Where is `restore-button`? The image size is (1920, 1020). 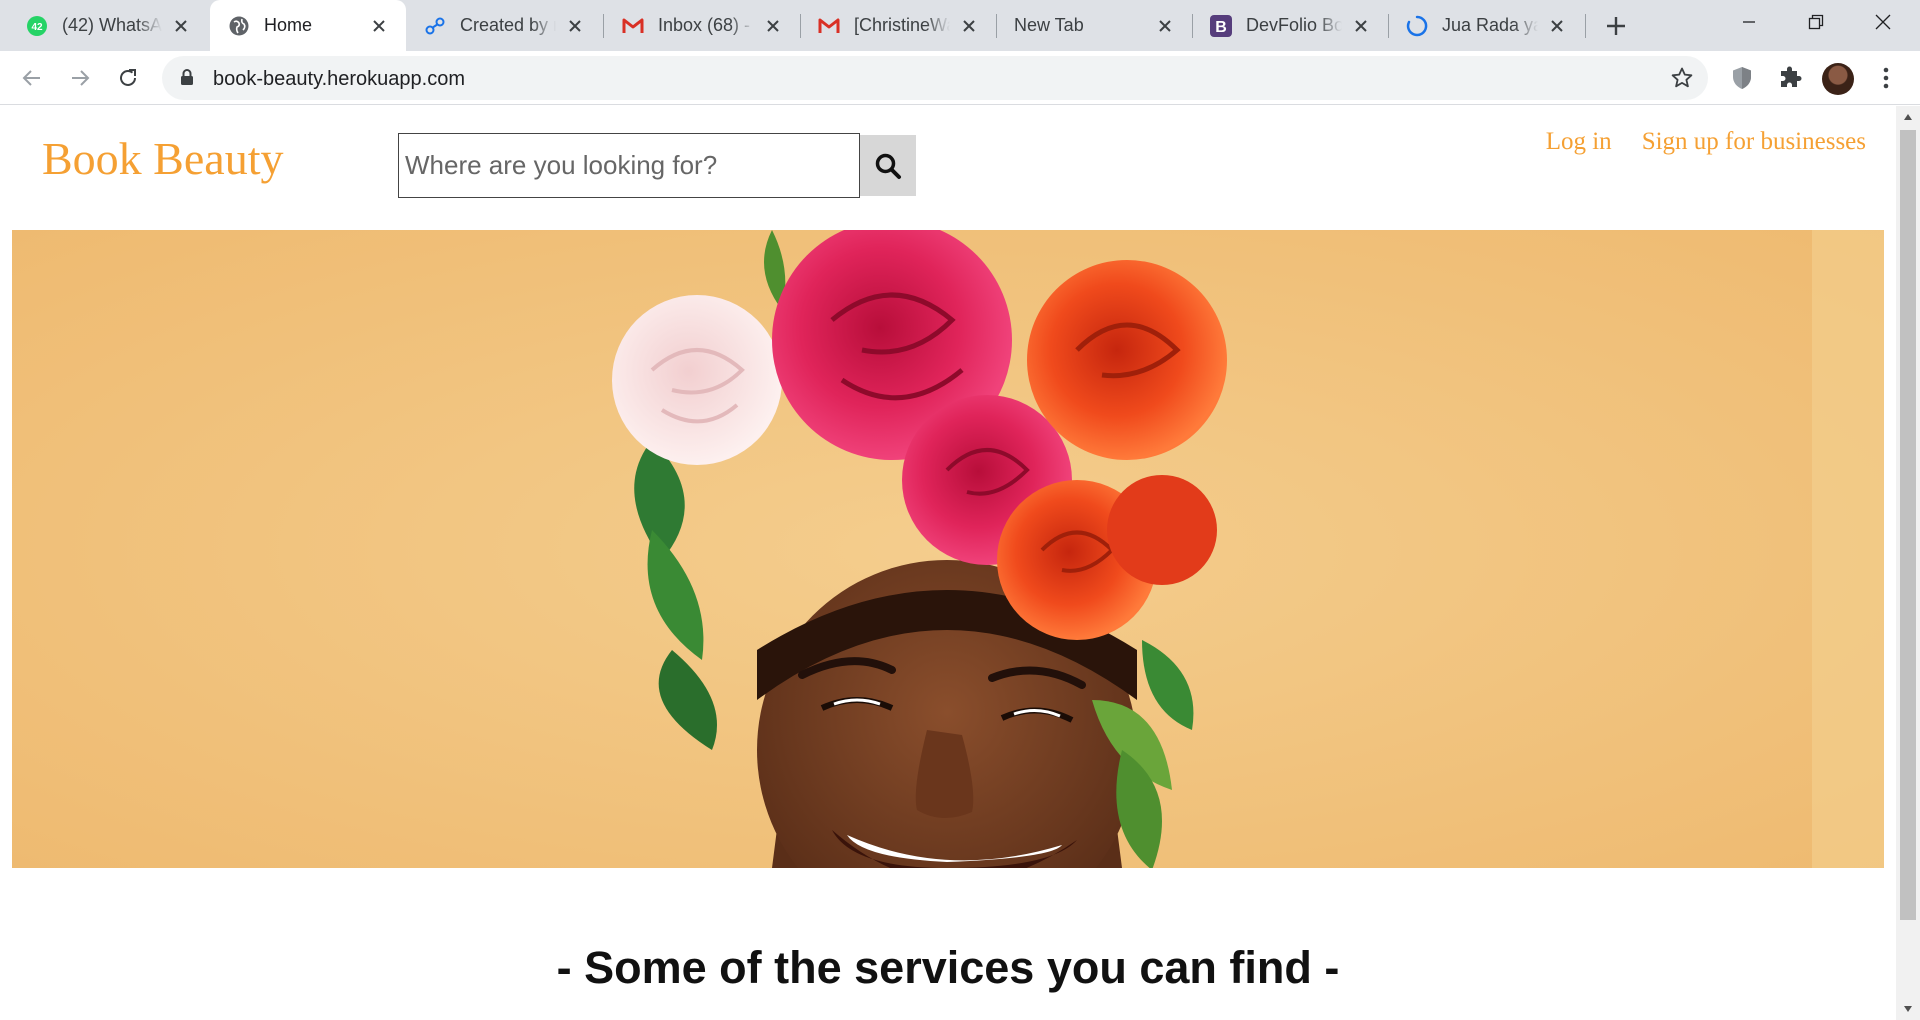
restore-button is located at coordinates (1816, 22).